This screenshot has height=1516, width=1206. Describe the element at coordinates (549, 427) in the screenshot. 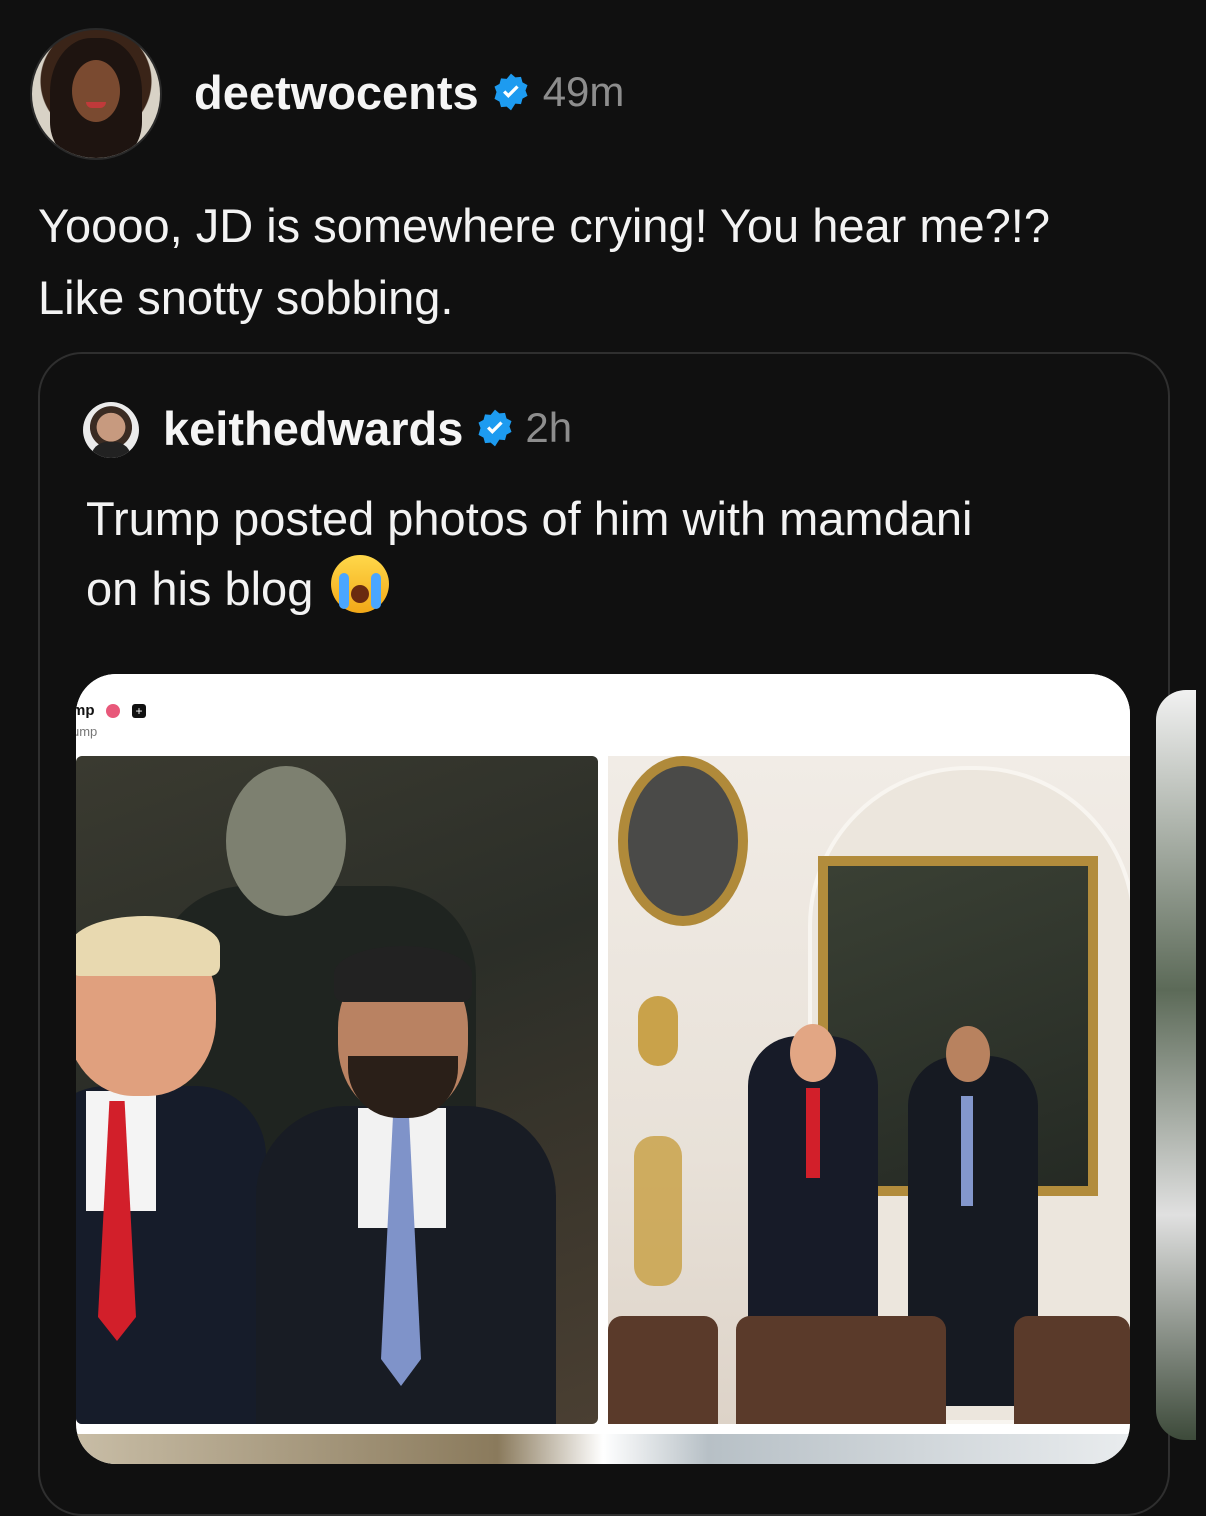

I see `quoted-post-timestamp: 2h` at that location.